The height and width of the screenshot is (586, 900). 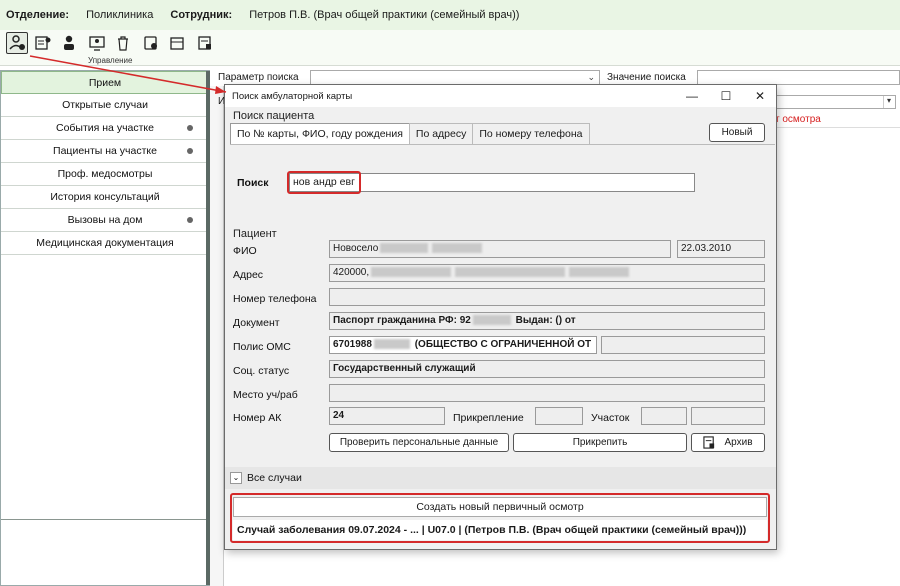 I want to click on background-combo: ▾, so click(x=833, y=102).